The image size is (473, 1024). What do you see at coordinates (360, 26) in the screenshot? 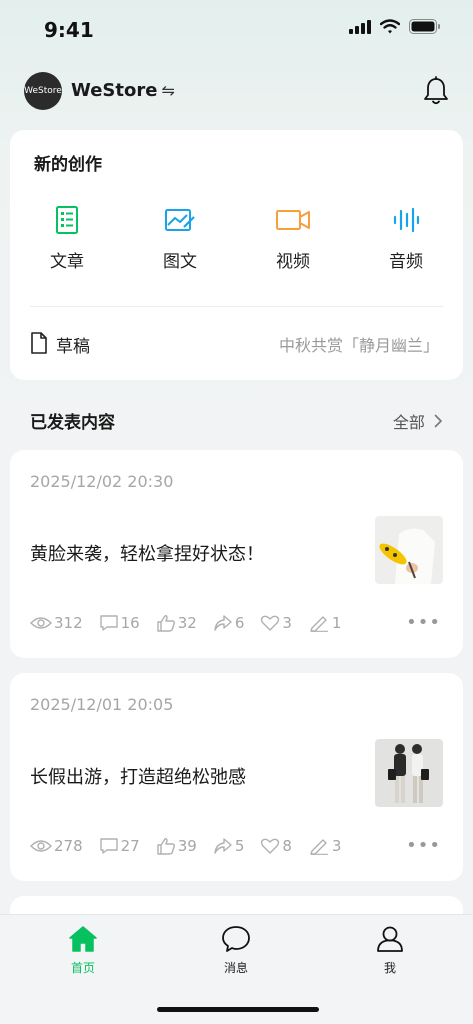
I see `cellular-signal-icon` at bounding box center [360, 26].